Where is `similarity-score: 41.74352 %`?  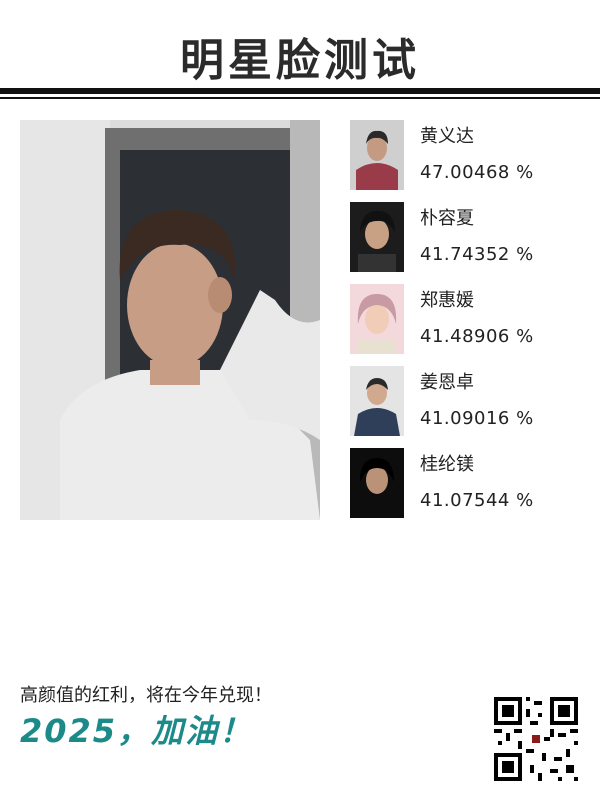
similarity-score: 41.74352 % is located at coordinates (477, 254).